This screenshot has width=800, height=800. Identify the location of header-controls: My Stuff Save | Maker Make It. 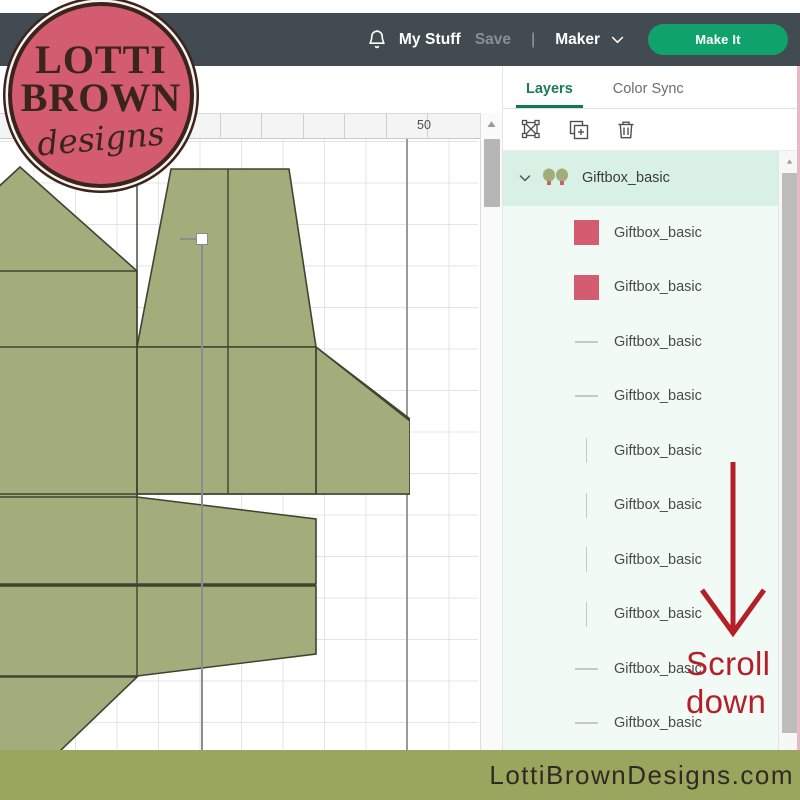
(576, 39).